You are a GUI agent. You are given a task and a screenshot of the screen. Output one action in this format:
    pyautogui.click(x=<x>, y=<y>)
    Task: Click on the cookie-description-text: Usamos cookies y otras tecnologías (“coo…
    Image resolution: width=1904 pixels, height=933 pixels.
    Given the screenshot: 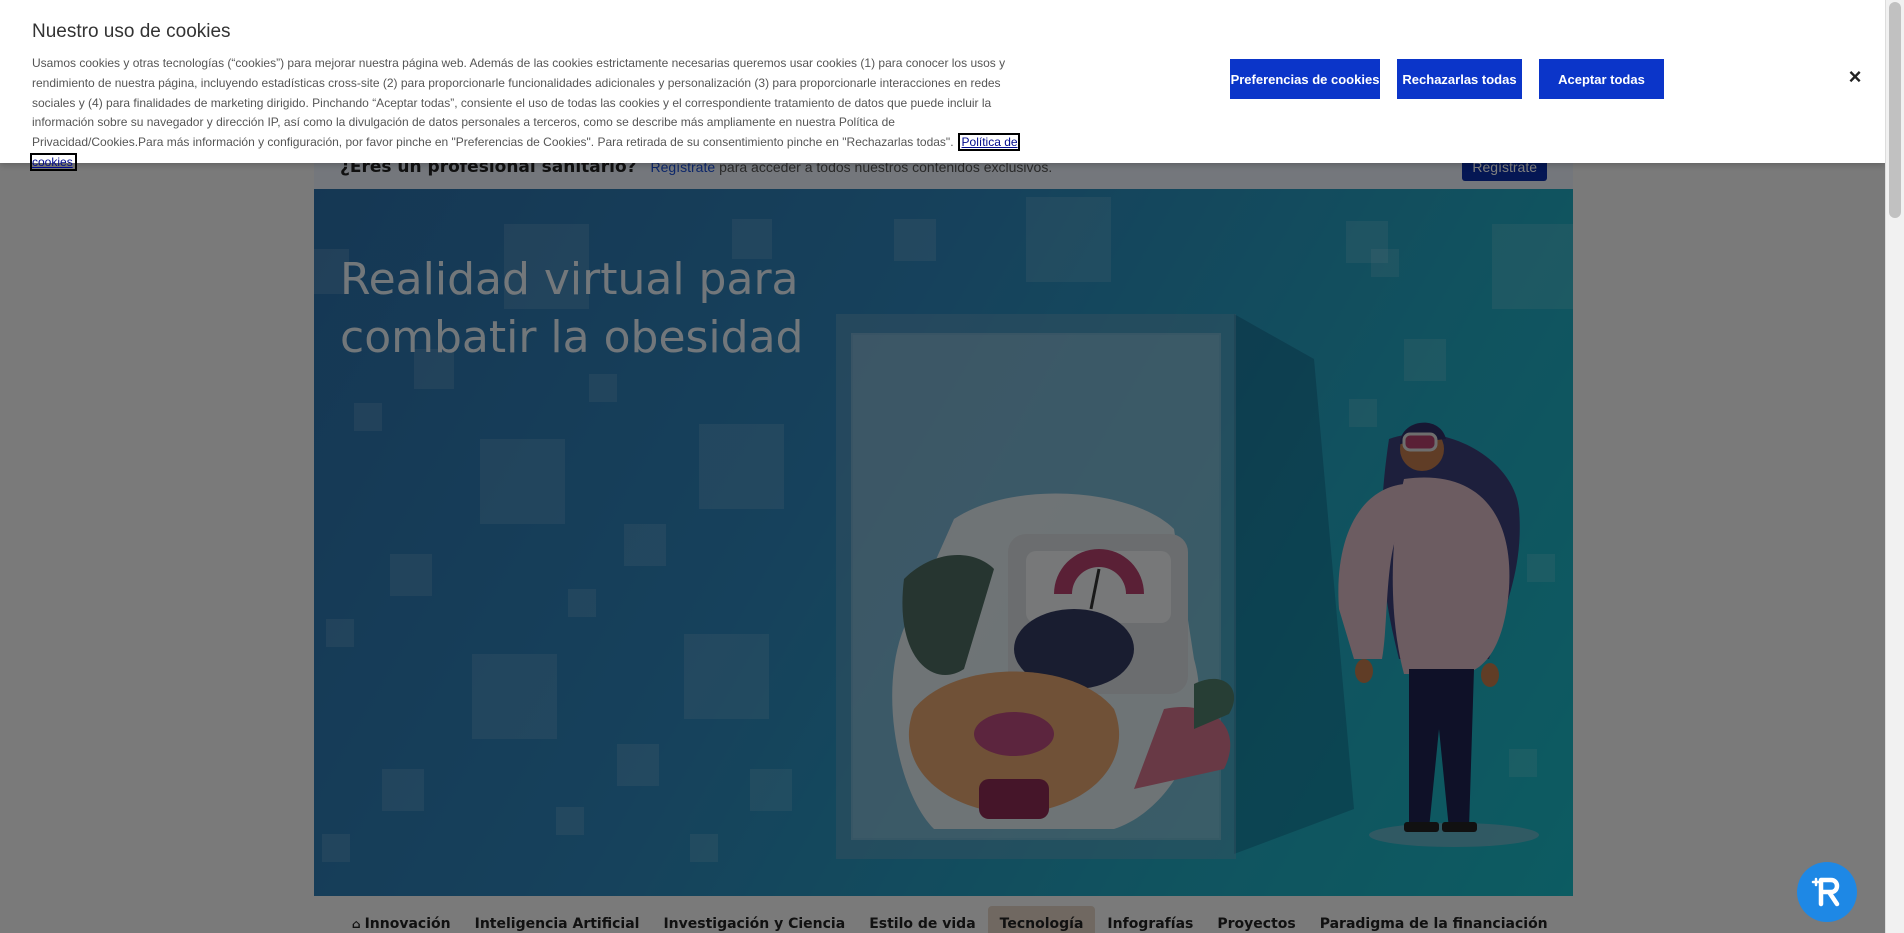 What is the action you would take?
    pyautogui.click(x=519, y=103)
    